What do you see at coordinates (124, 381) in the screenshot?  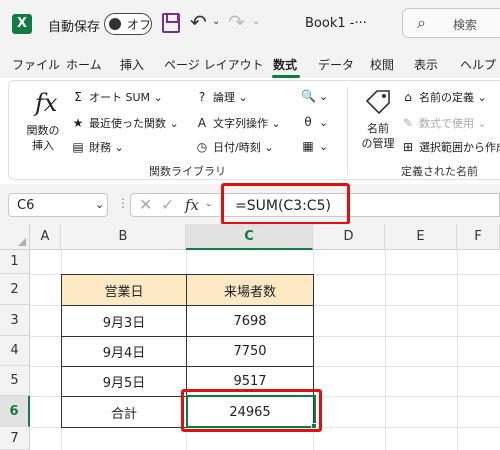 I see `table-cell-date: 9月5日` at bounding box center [124, 381].